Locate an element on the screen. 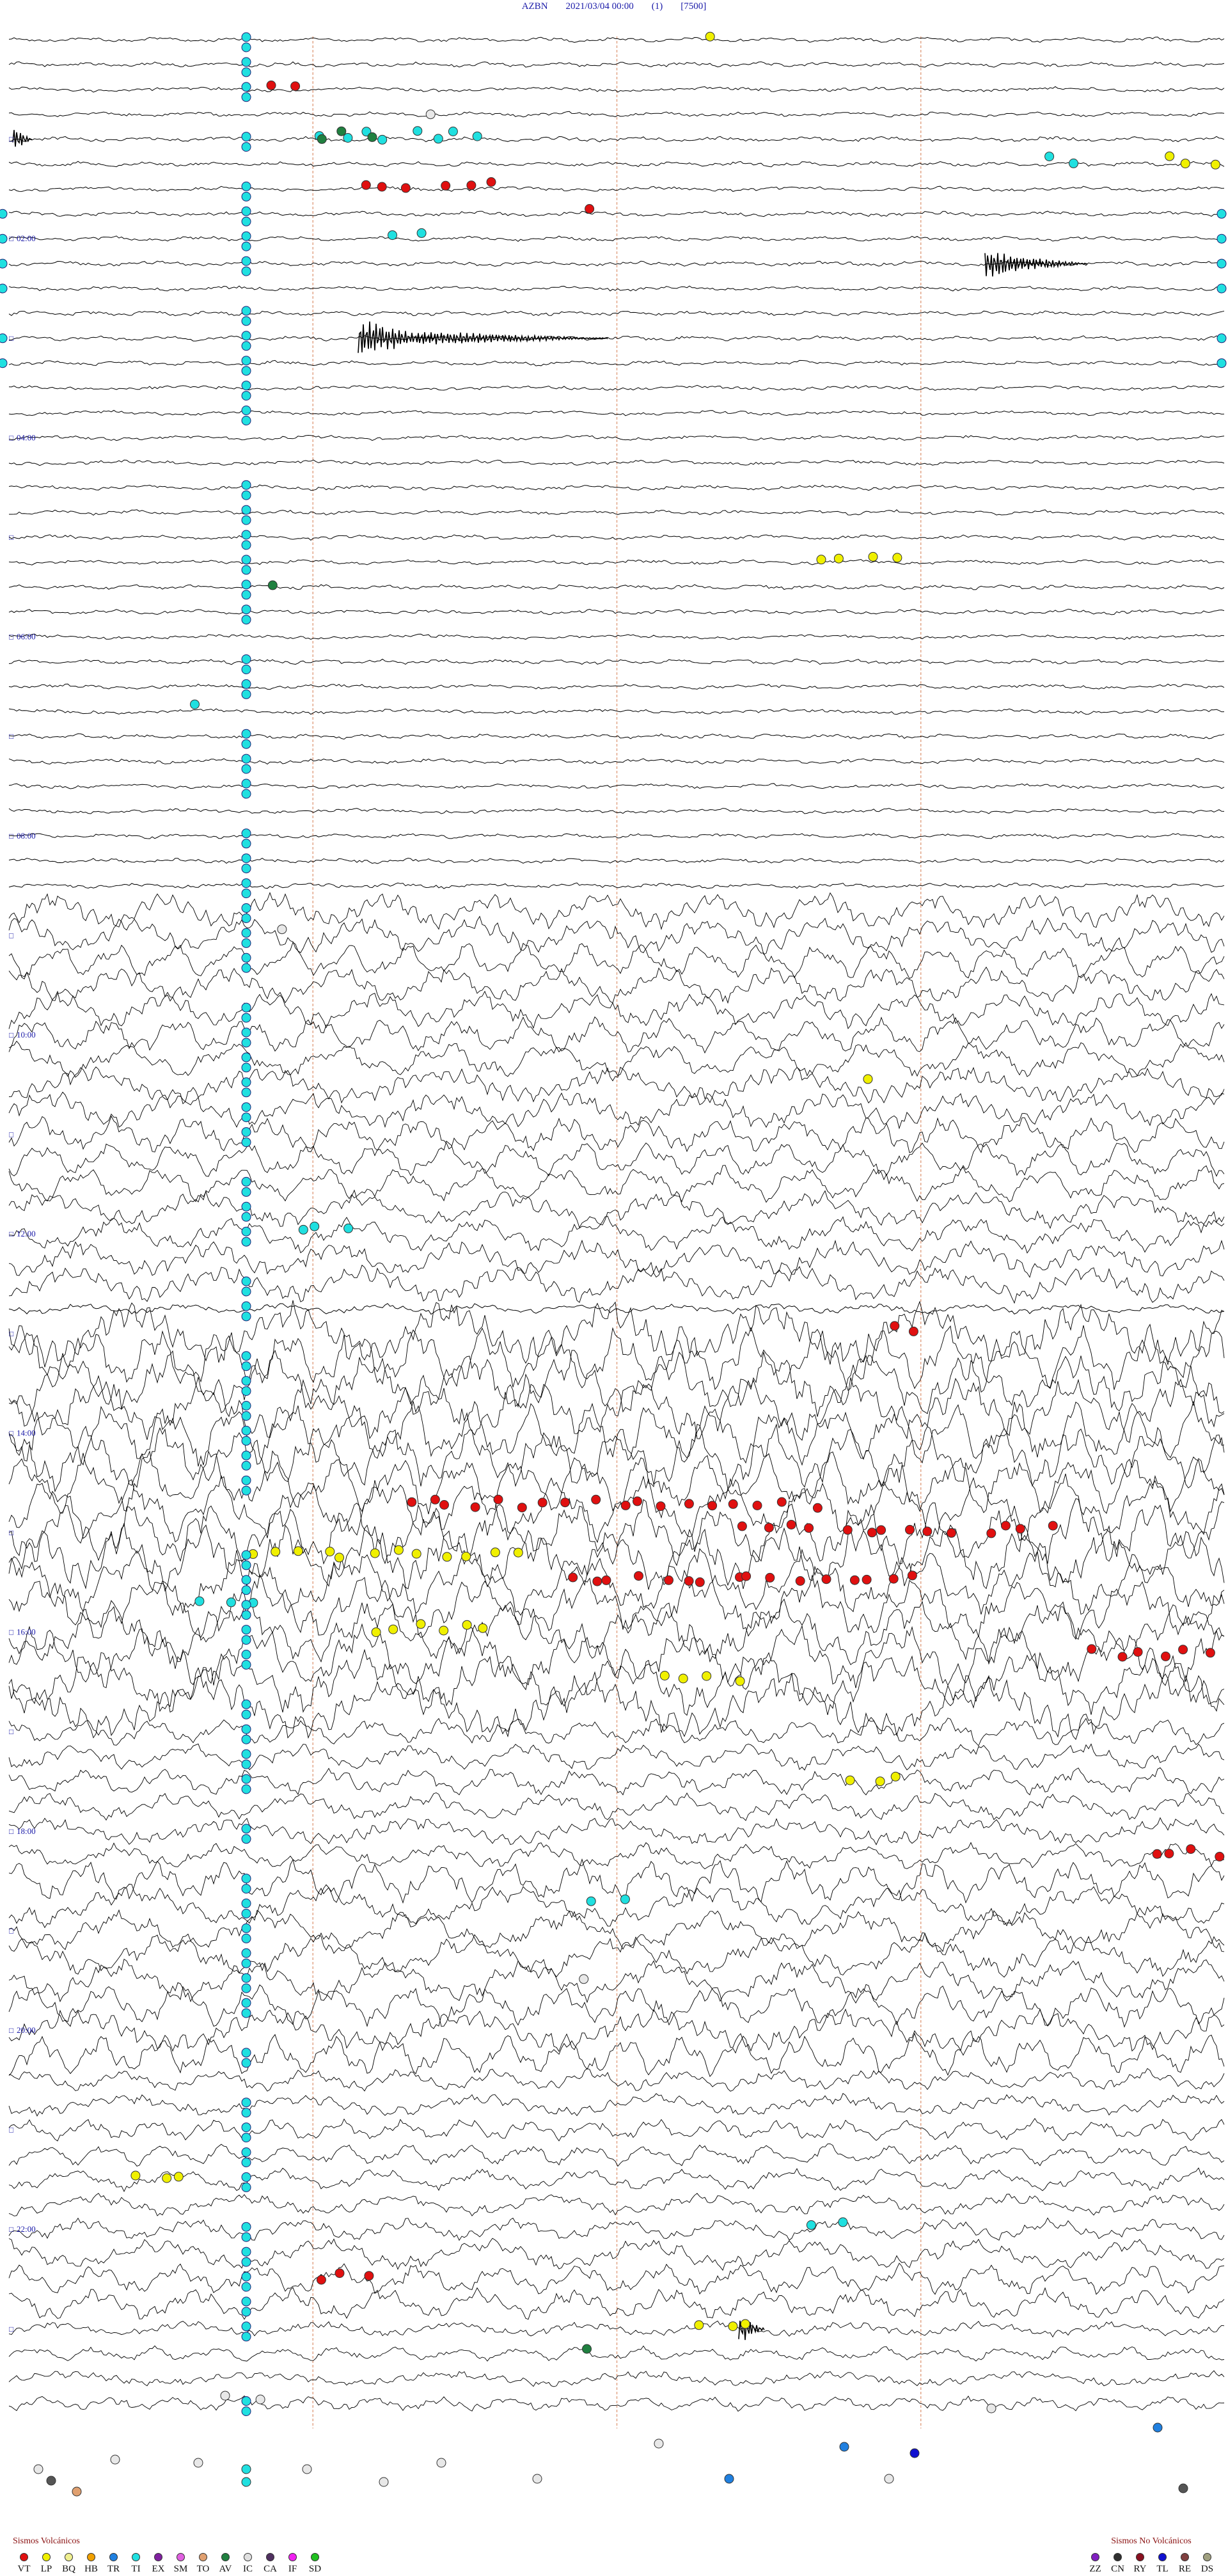 This screenshot has height=2576, width=1228. legend-nonvolcanic-items: ZZ CN RY TL RE DS is located at coordinates (1151, 2564).